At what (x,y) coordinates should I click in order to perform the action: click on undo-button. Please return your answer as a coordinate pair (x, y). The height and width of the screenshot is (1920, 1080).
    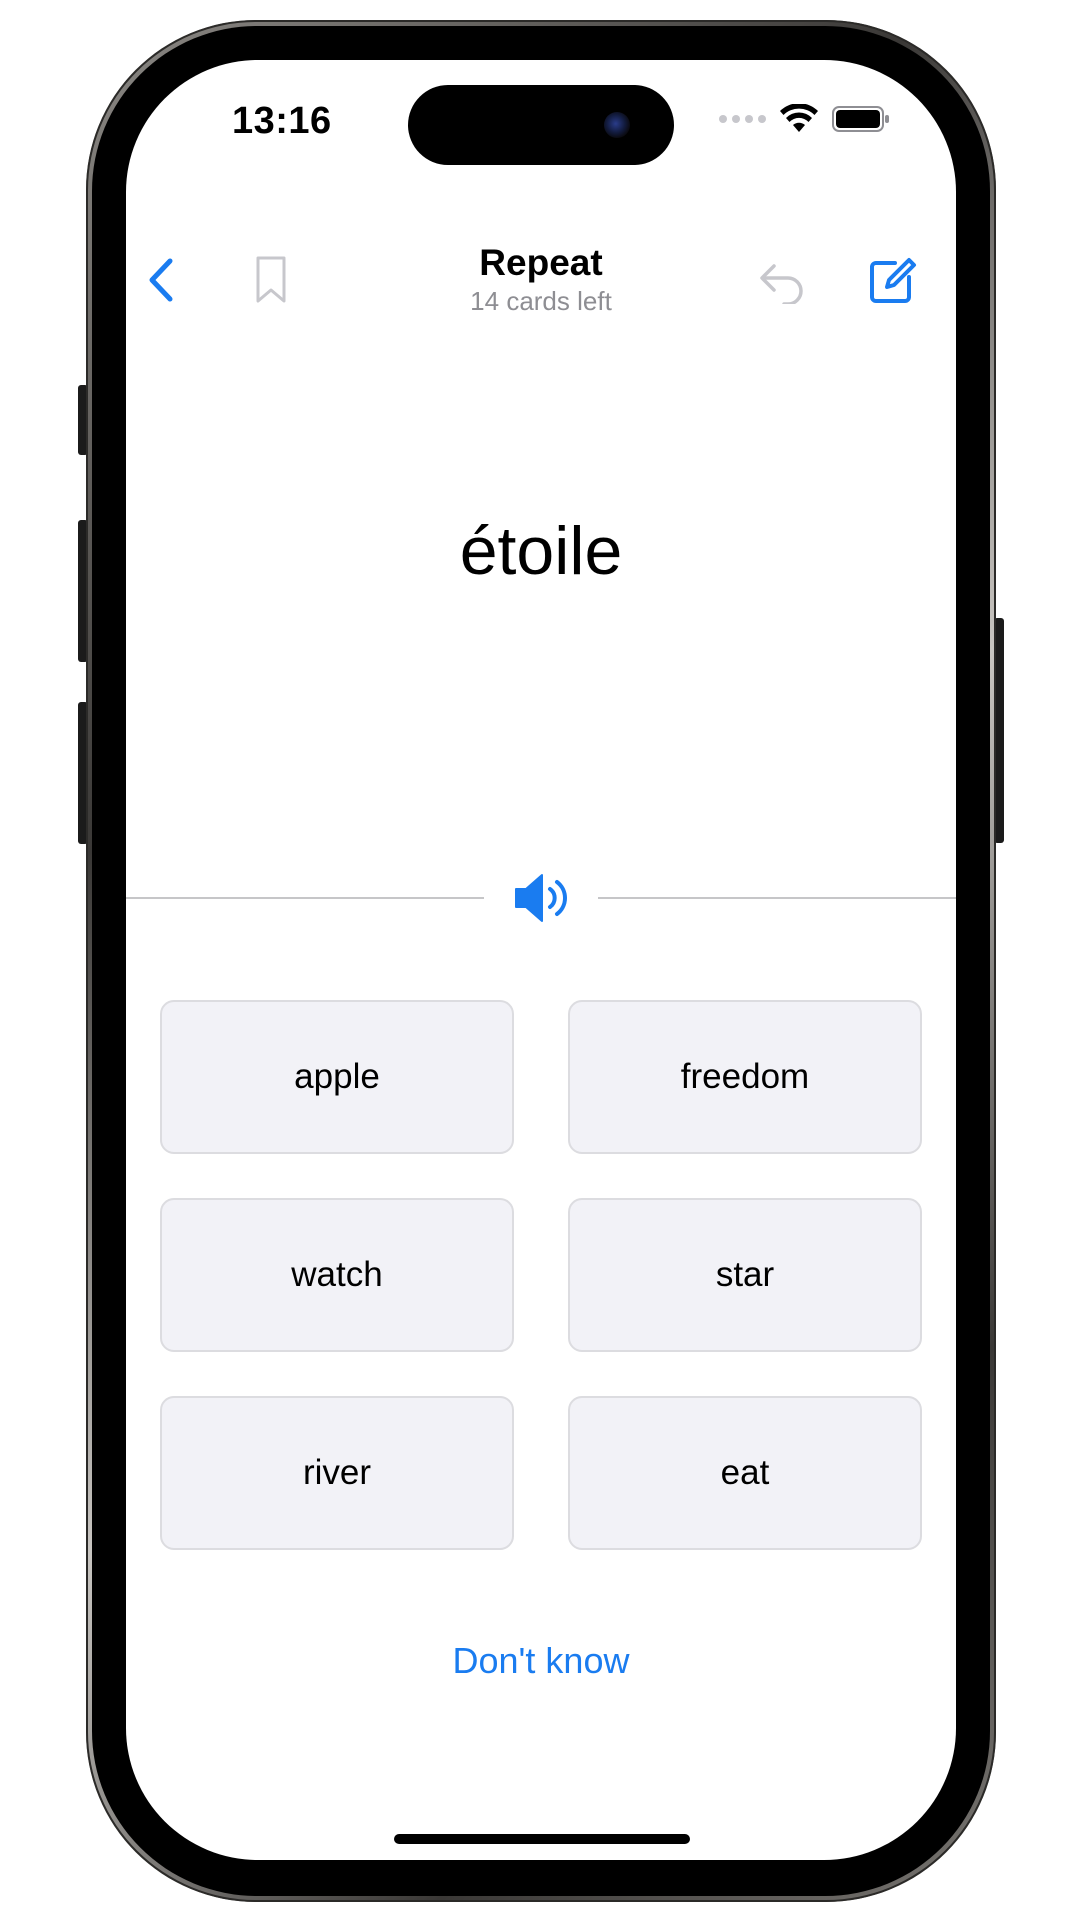
    Looking at the image, I should click on (782, 282).